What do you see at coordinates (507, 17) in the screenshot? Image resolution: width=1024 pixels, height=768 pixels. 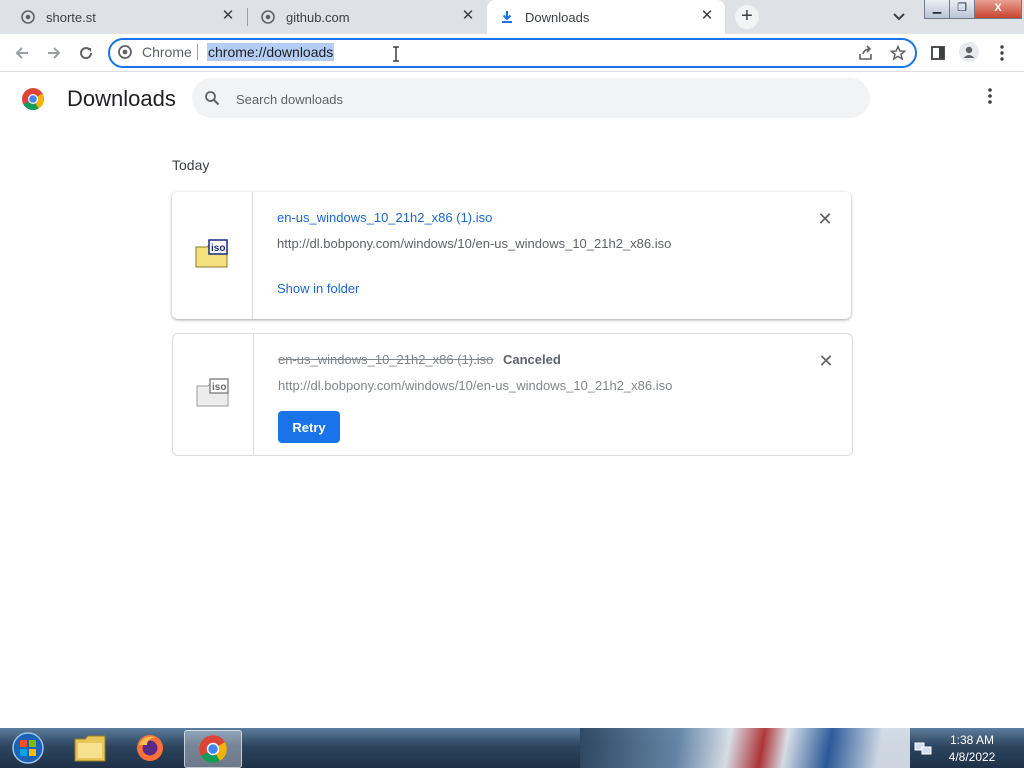 I see `download-icon` at bounding box center [507, 17].